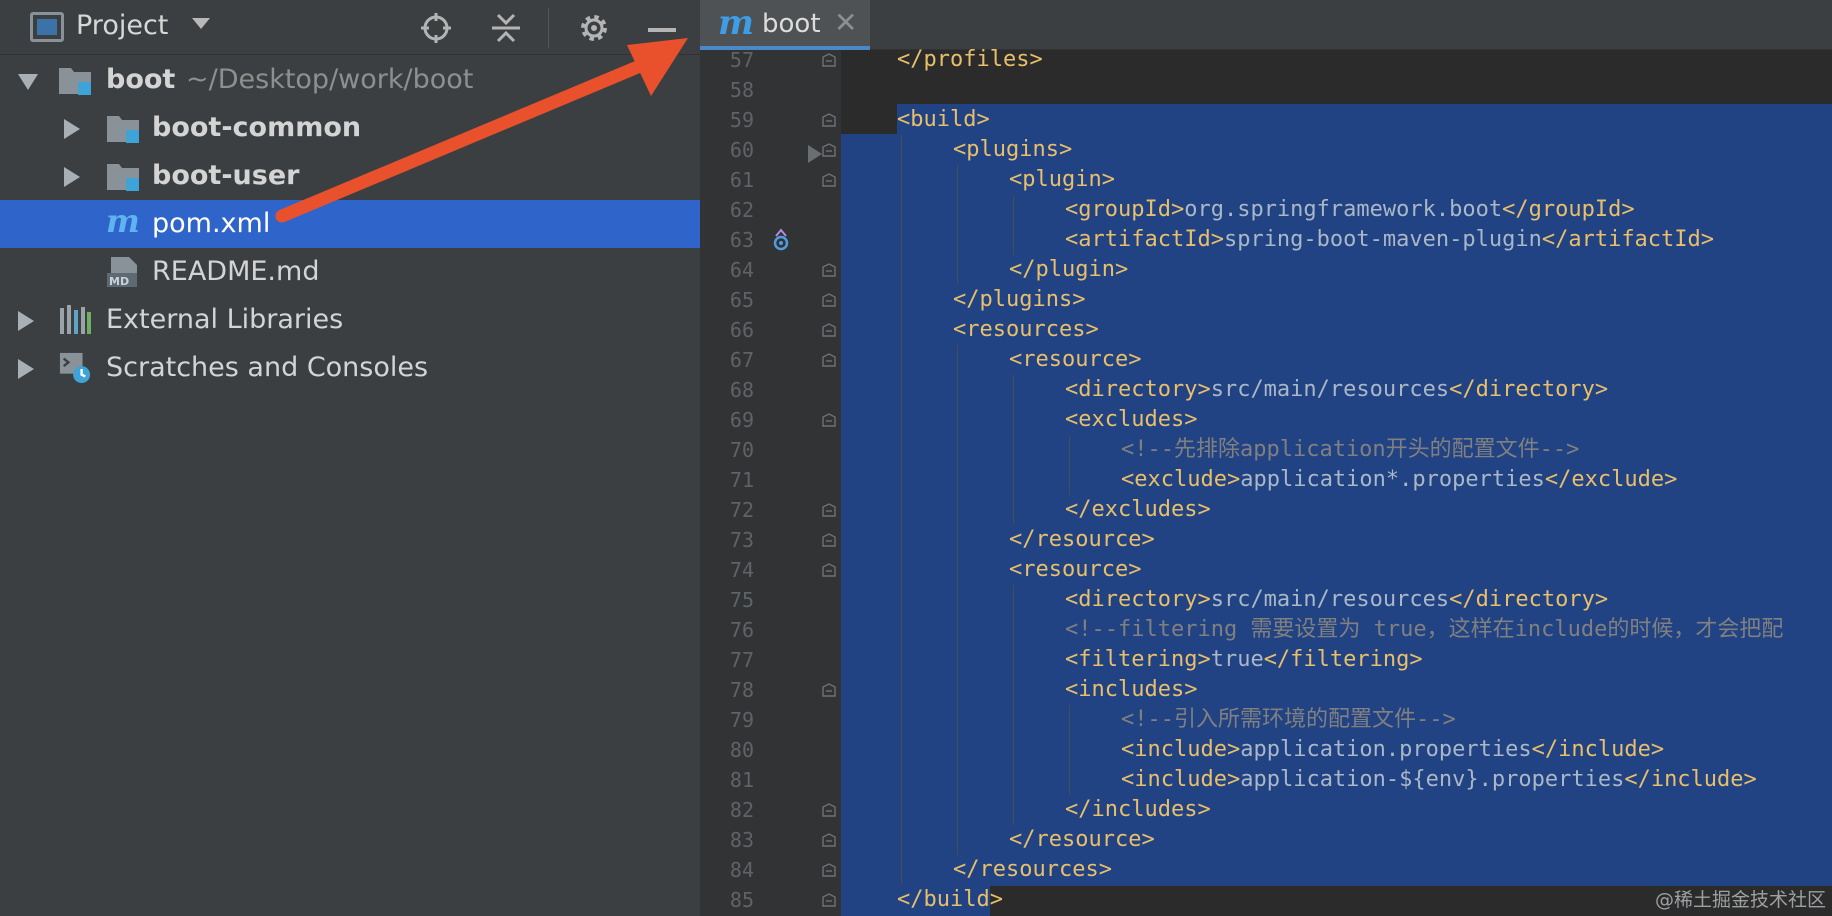  Describe the element at coordinates (1266, 120) in the screenshot. I see `code-line: <build>` at that location.